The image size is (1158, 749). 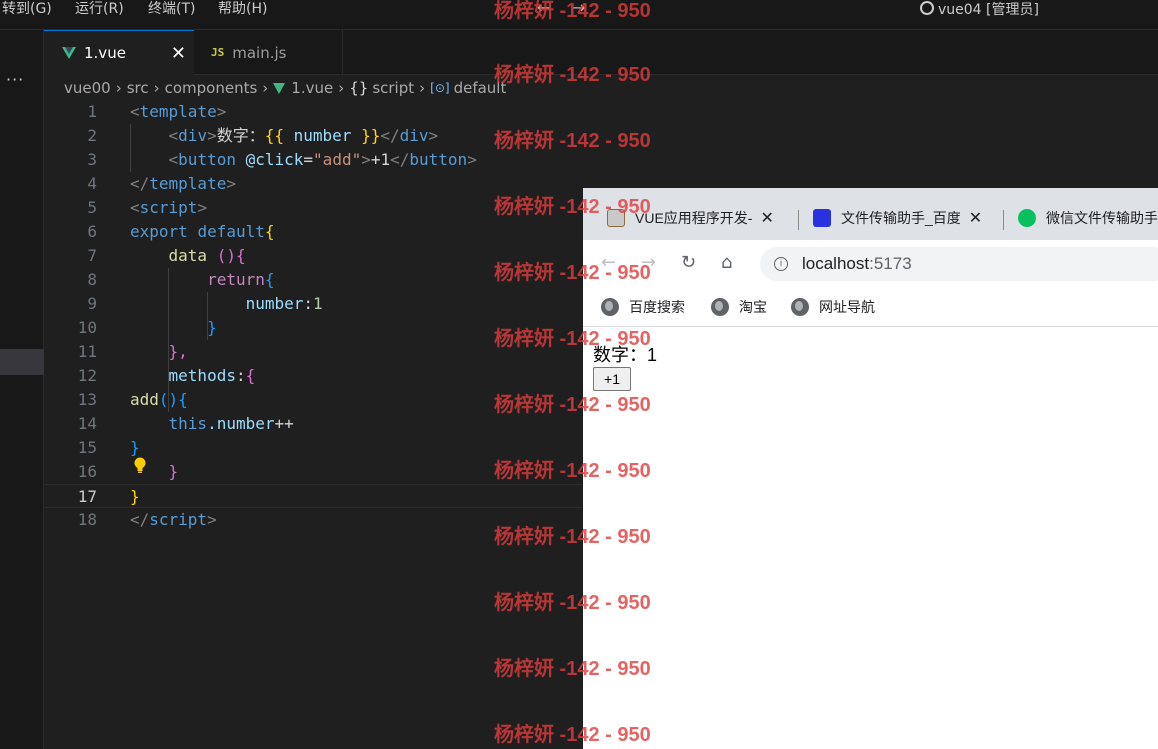 I want to click on js-file-icon: JS, so click(x=218, y=52).